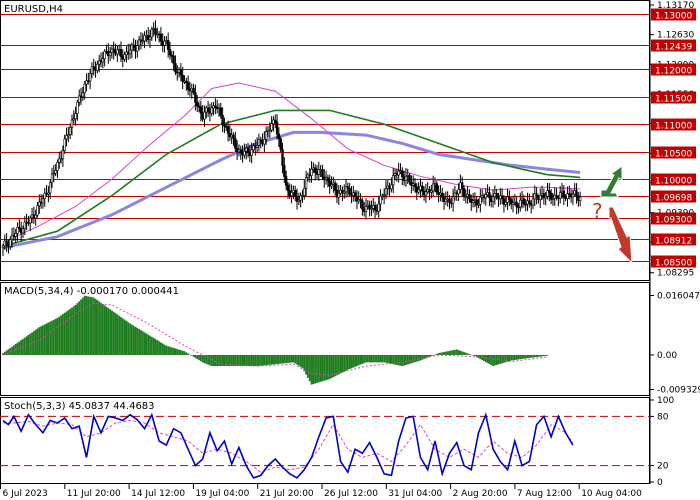  Describe the element at coordinates (597, 211) in the screenshot. I see `question-mark-icon: ?` at that location.